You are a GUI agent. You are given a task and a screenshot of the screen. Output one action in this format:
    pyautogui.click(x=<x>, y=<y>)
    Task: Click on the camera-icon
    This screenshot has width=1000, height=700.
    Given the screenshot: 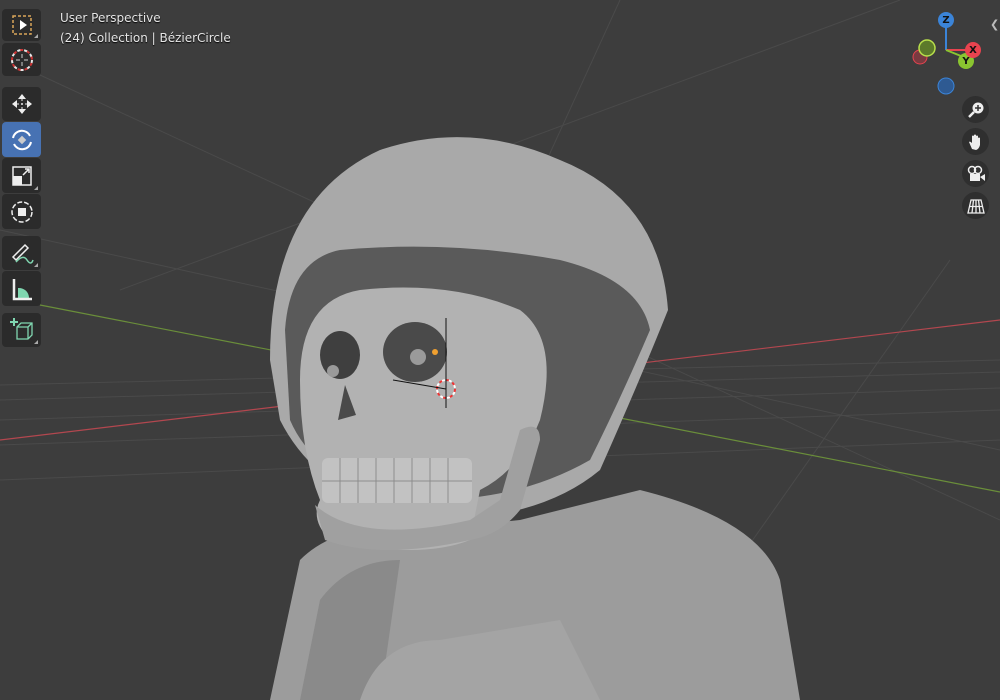 What is the action you would take?
    pyautogui.click(x=976, y=173)
    